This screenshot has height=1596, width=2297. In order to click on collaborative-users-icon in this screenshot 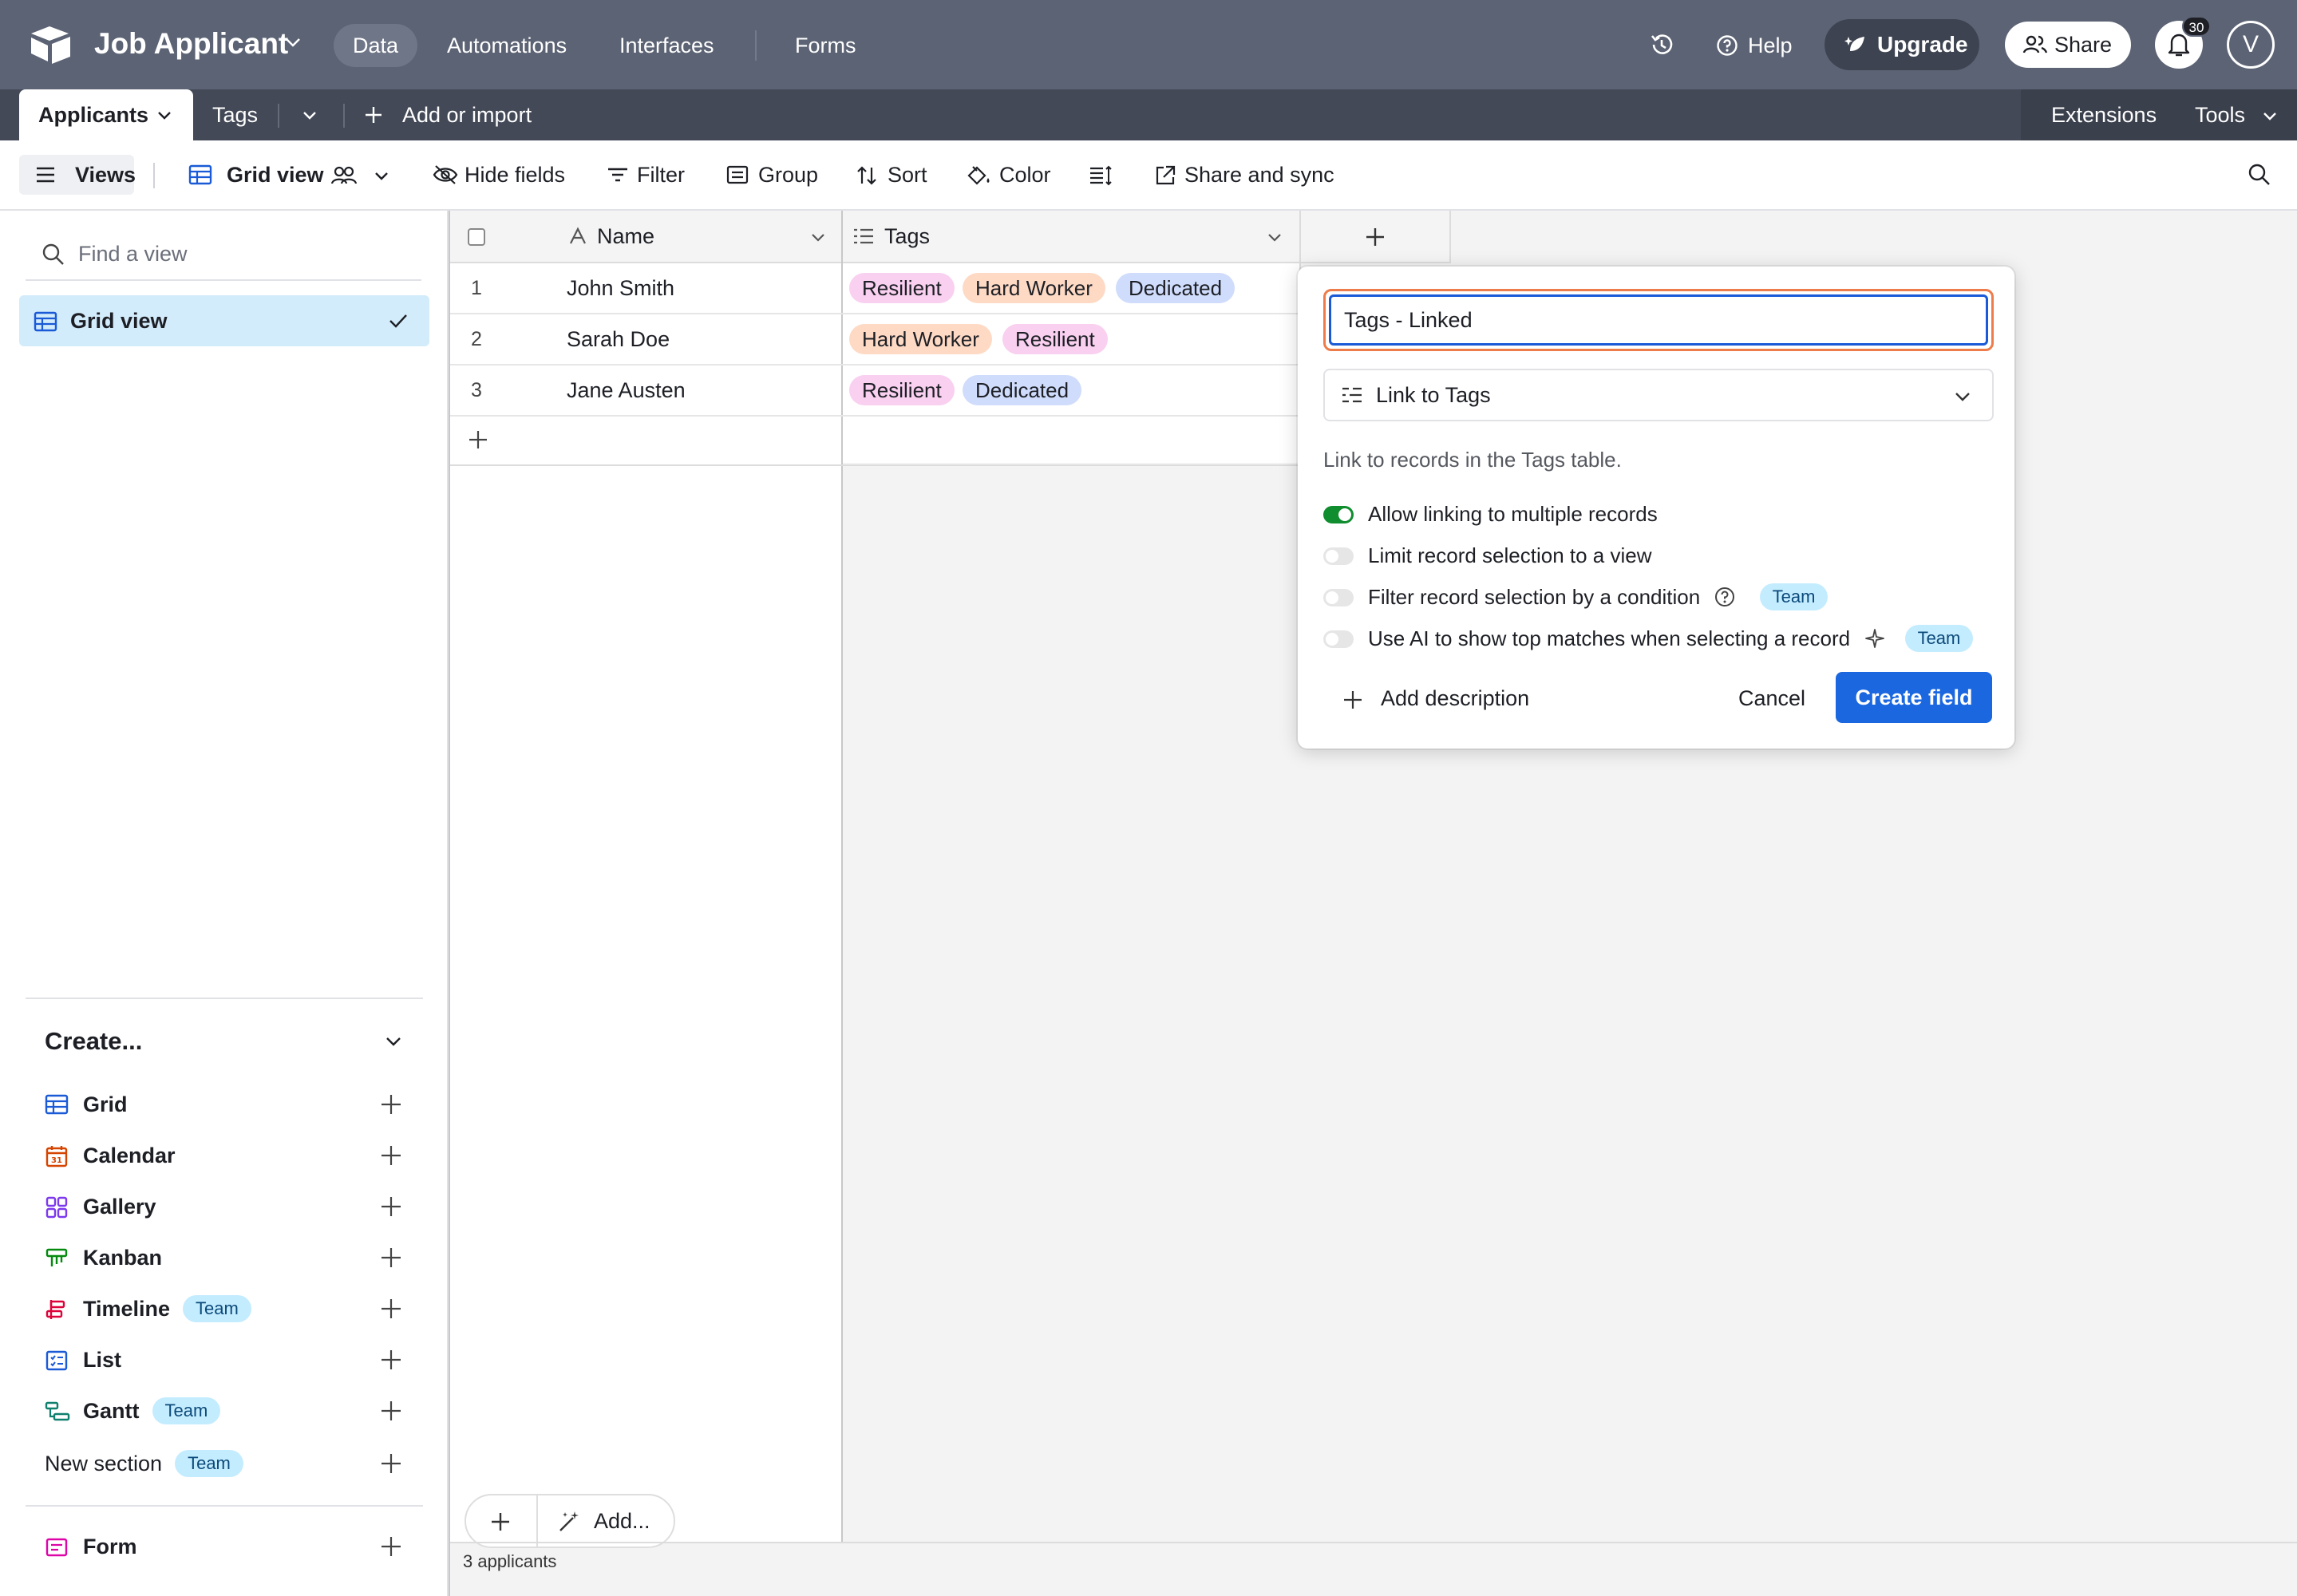, I will do `click(344, 175)`.